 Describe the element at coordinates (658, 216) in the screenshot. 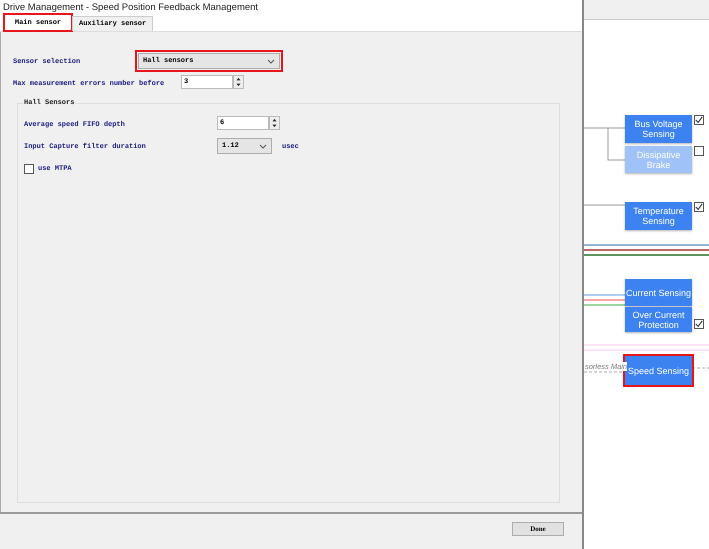

I see `function-block: Temperature Sensing` at that location.